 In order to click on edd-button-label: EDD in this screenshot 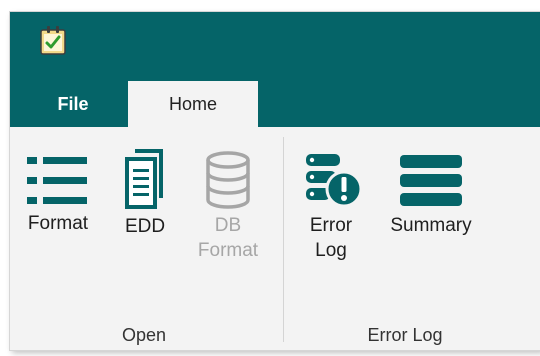, I will do `click(145, 226)`.